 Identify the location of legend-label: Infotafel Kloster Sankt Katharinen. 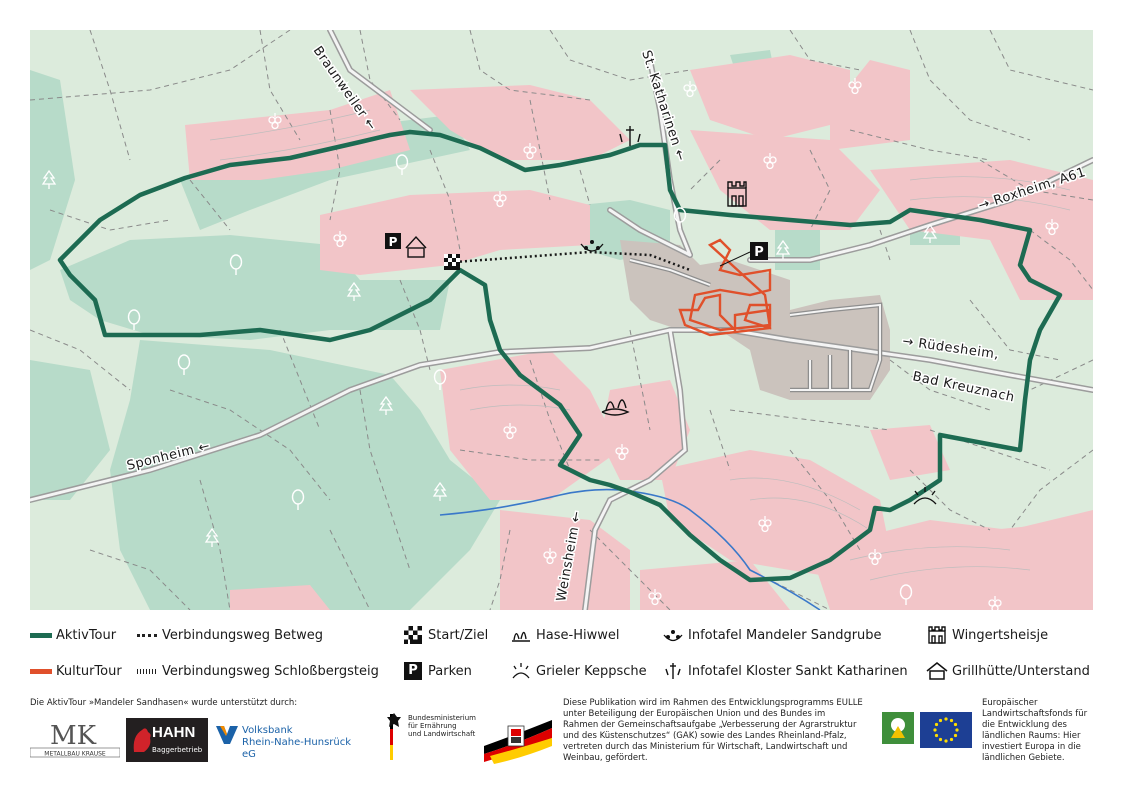
(798, 671).